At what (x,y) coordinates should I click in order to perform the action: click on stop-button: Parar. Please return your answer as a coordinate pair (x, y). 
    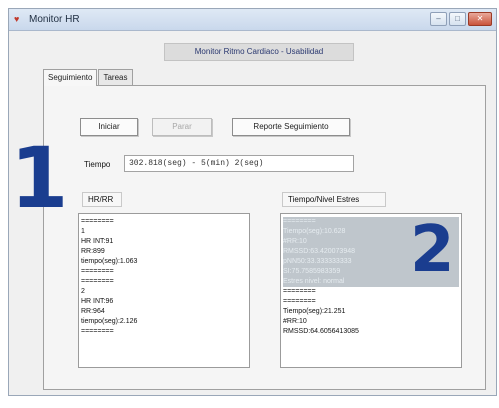
    Looking at the image, I should click on (182, 127).